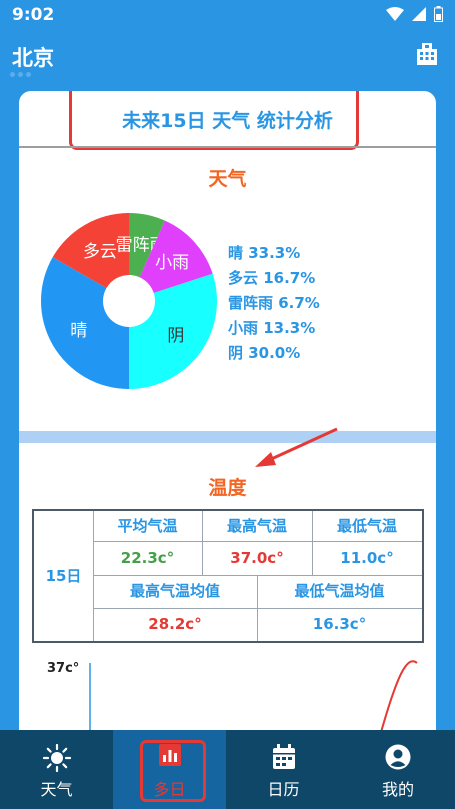 The height and width of the screenshot is (809, 455). I want to click on nav-profile: 我的, so click(398, 769).